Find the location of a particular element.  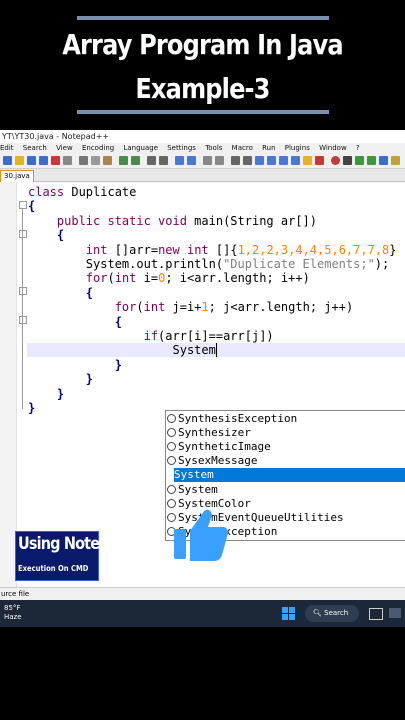

windows-taskbar: 85°F Haze 🔍︎ Search is located at coordinates (202, 613).